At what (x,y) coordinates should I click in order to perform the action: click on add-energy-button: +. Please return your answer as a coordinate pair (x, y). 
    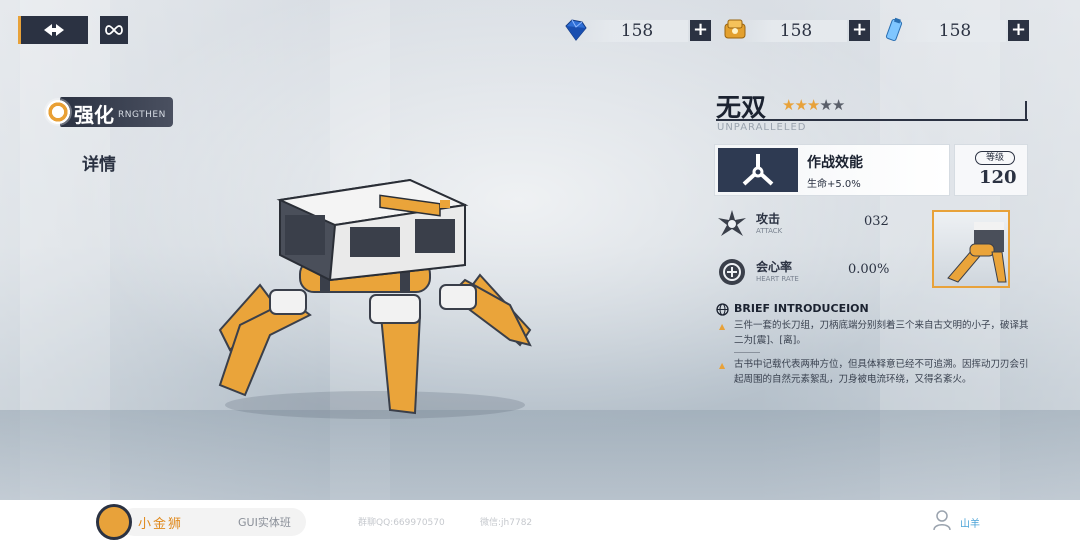
    Looking at the image, I should click on (1018, 30).